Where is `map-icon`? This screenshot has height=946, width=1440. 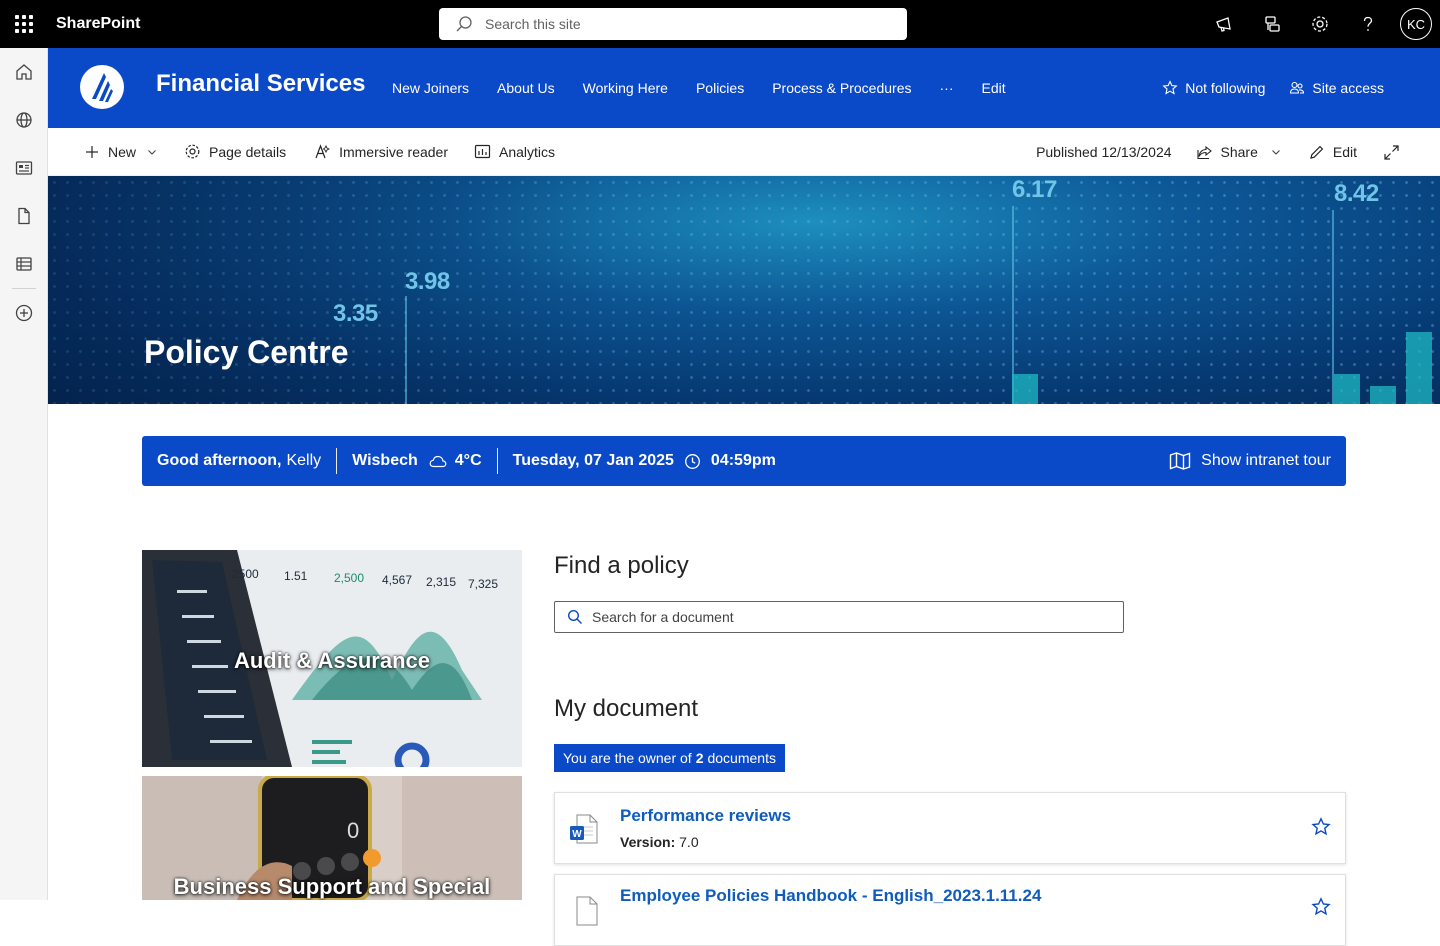 map-icon is located at coordinates (1180, 461).